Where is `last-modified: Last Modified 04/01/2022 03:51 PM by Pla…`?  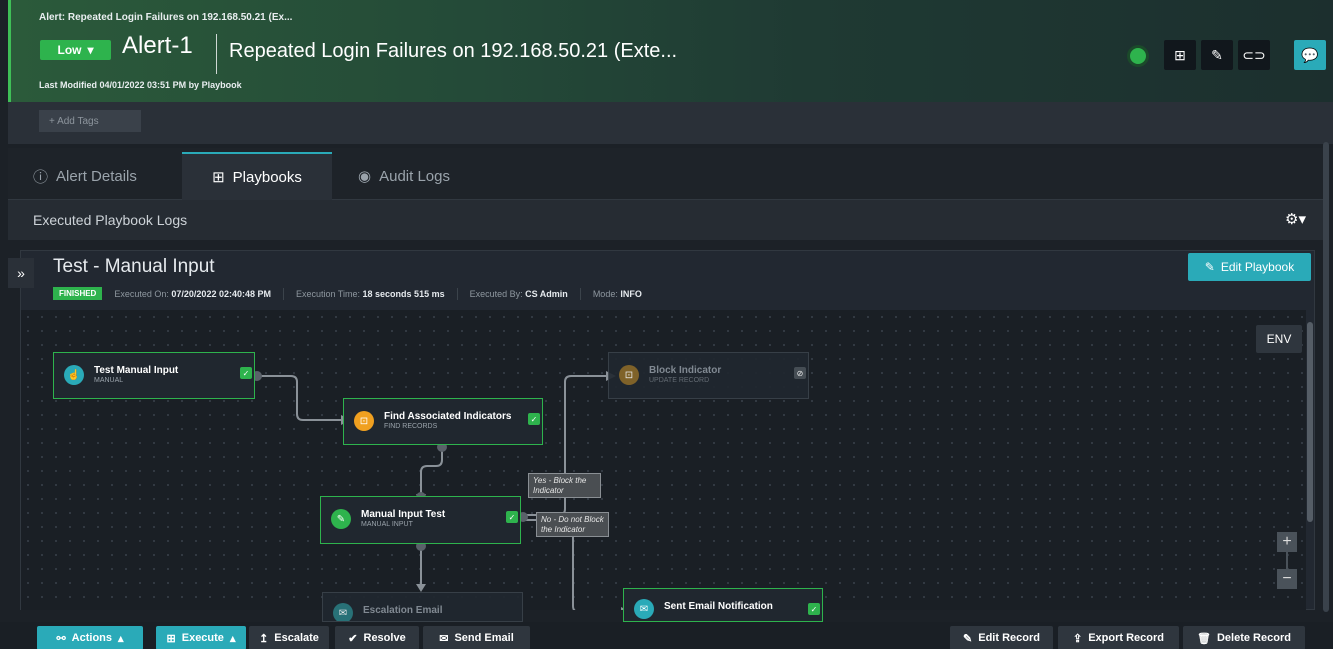
last-modified: Last Modified 04/01/2022 03:51 PM by Pla… is located at coordinates (140, 85).